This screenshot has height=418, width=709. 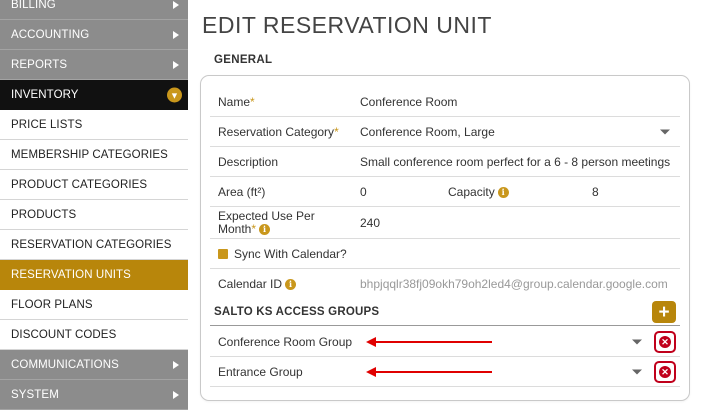 I want to click on sidebar-item-inventory: INVENTORY ▼, so click(x=94, y=95).